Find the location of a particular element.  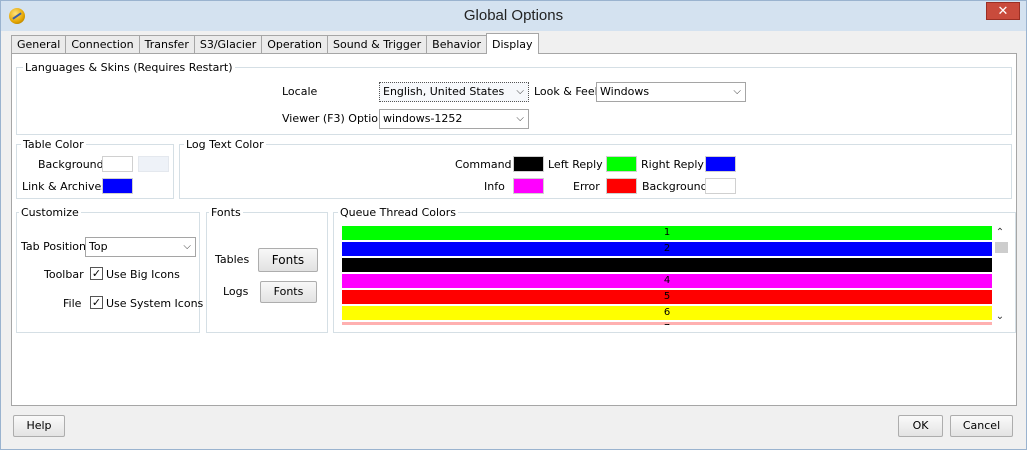

table-background-alt-swatch is located at coordinates (153, 164).